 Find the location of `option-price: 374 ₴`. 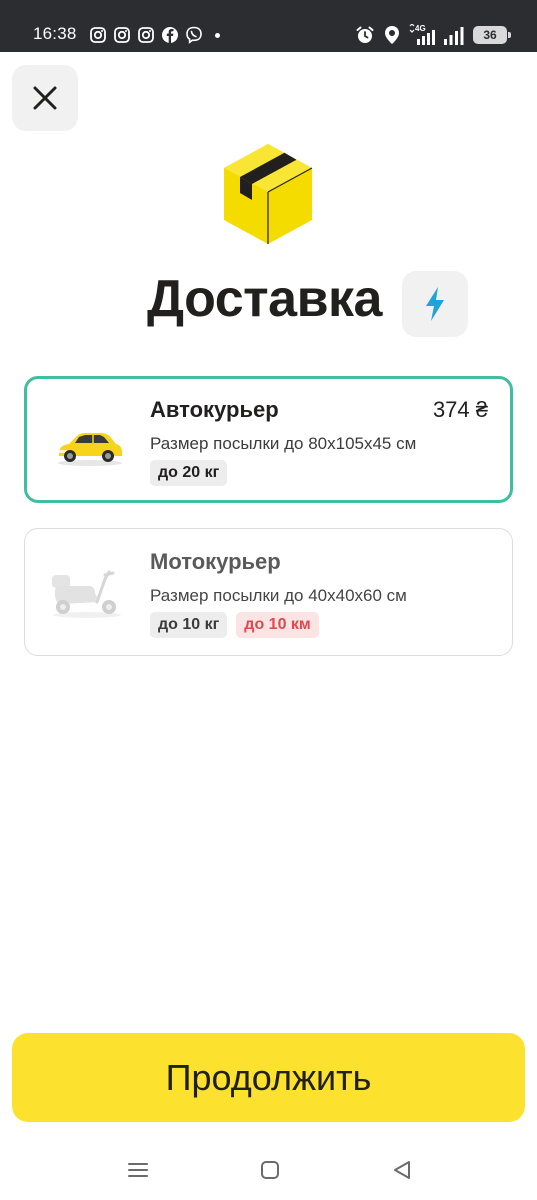

option-price: 374 ₴ is located at coordinates (460, 409).